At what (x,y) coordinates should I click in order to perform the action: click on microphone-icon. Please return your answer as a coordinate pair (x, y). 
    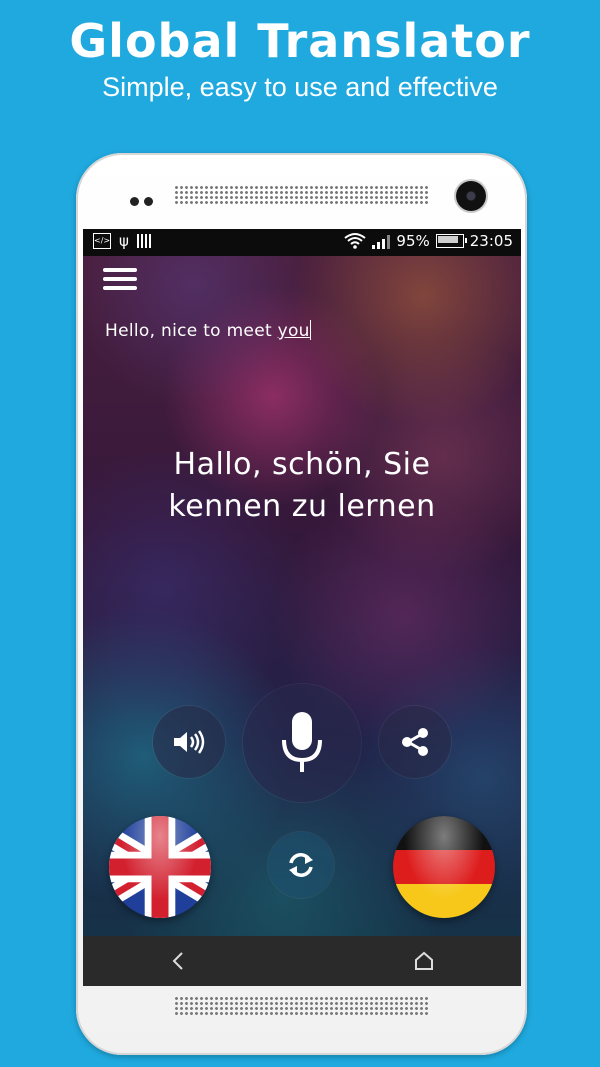
    Looking at the image, I should click on (302, 742).